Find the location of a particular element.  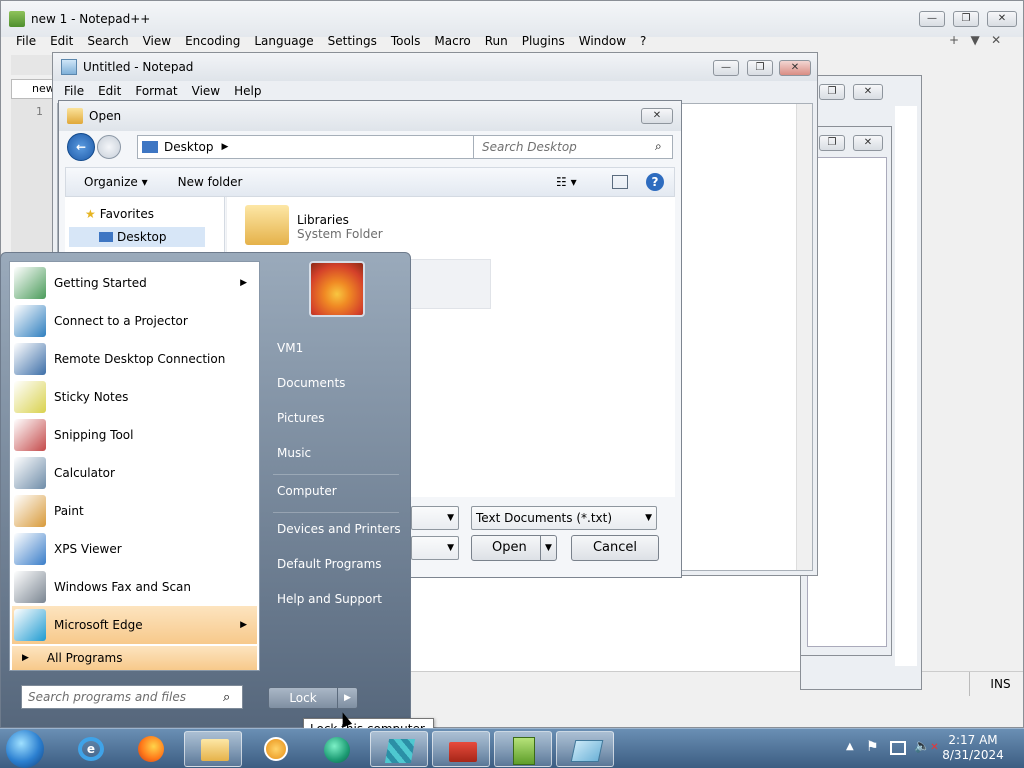

program-remote-desktop-connection: Remote Desktop Connection is located at coordinates (134, 359).